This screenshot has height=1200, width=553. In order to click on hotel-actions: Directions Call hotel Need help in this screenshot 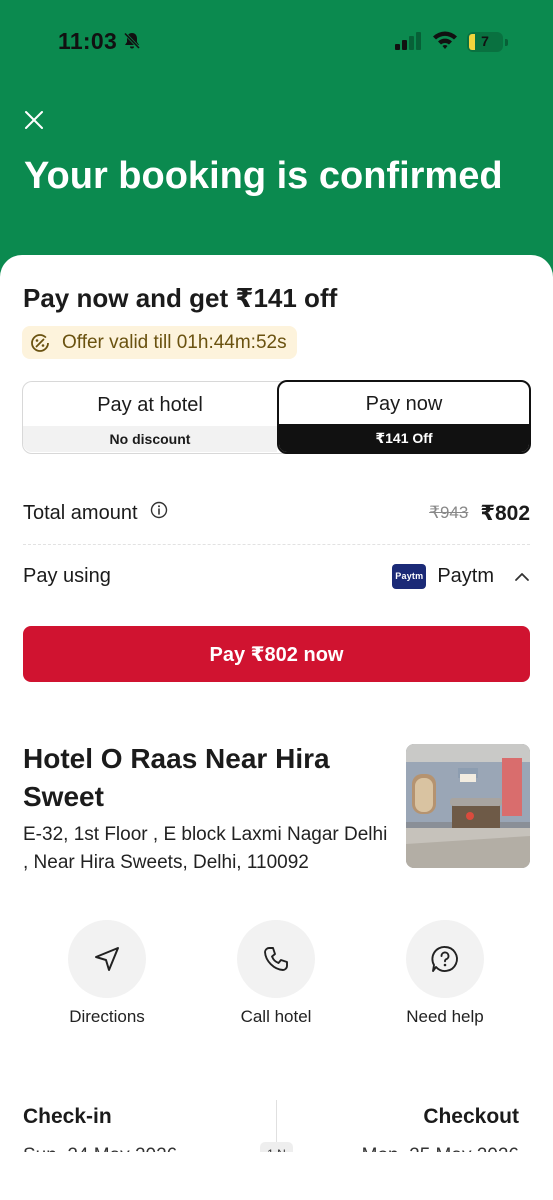, I will do `click(276, 980)`.